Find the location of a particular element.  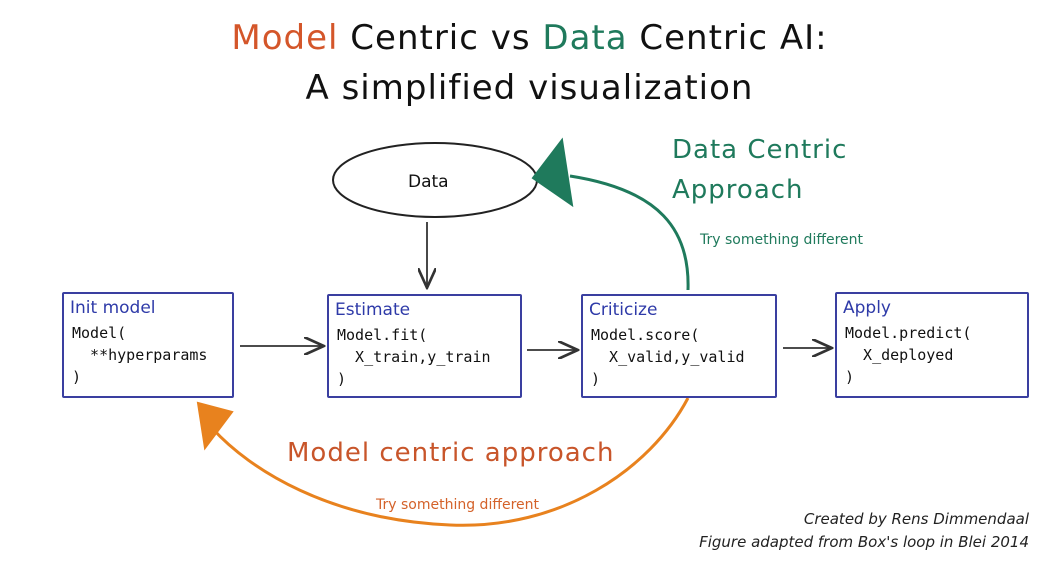

criticize-code-line-1: Model.score( is located at coordinates (645, 335).